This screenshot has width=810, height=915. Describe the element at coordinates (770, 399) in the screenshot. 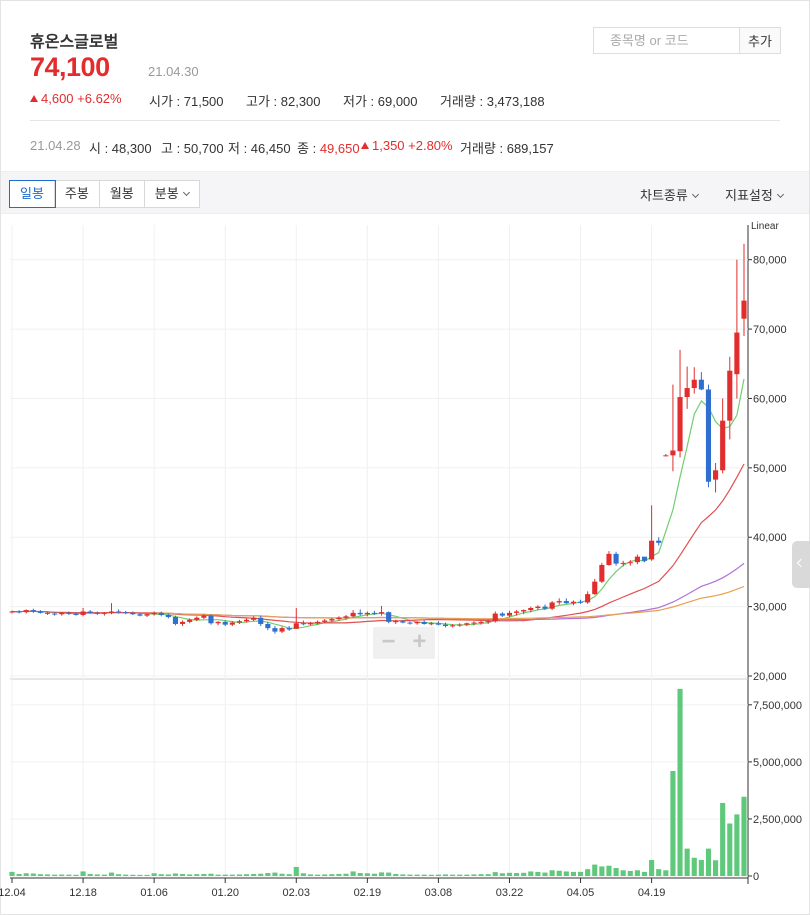

I see `price-tick-label: 60,000` at that location.